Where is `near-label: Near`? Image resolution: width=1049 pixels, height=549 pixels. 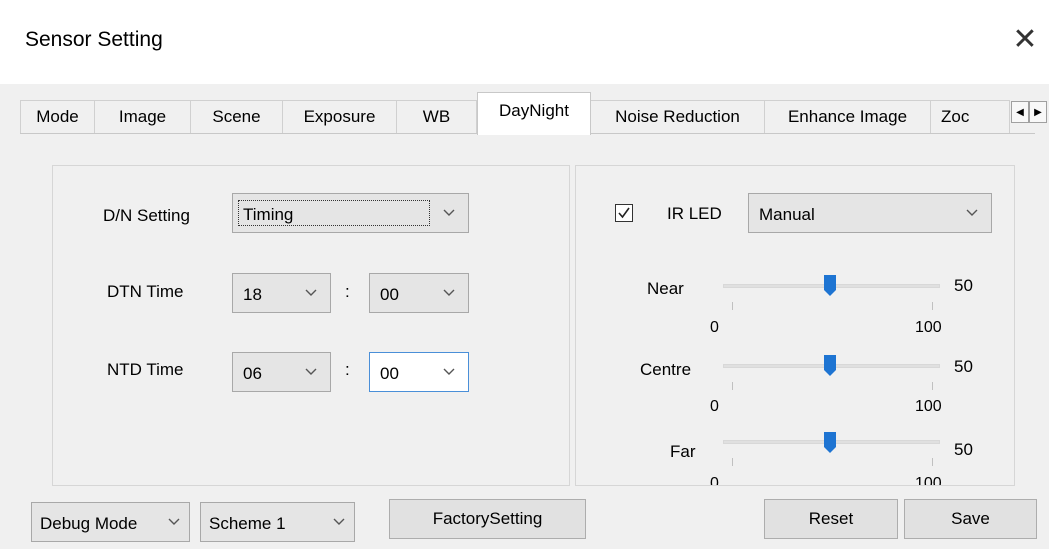 near-label: Near is located at coordinates (665, 288).